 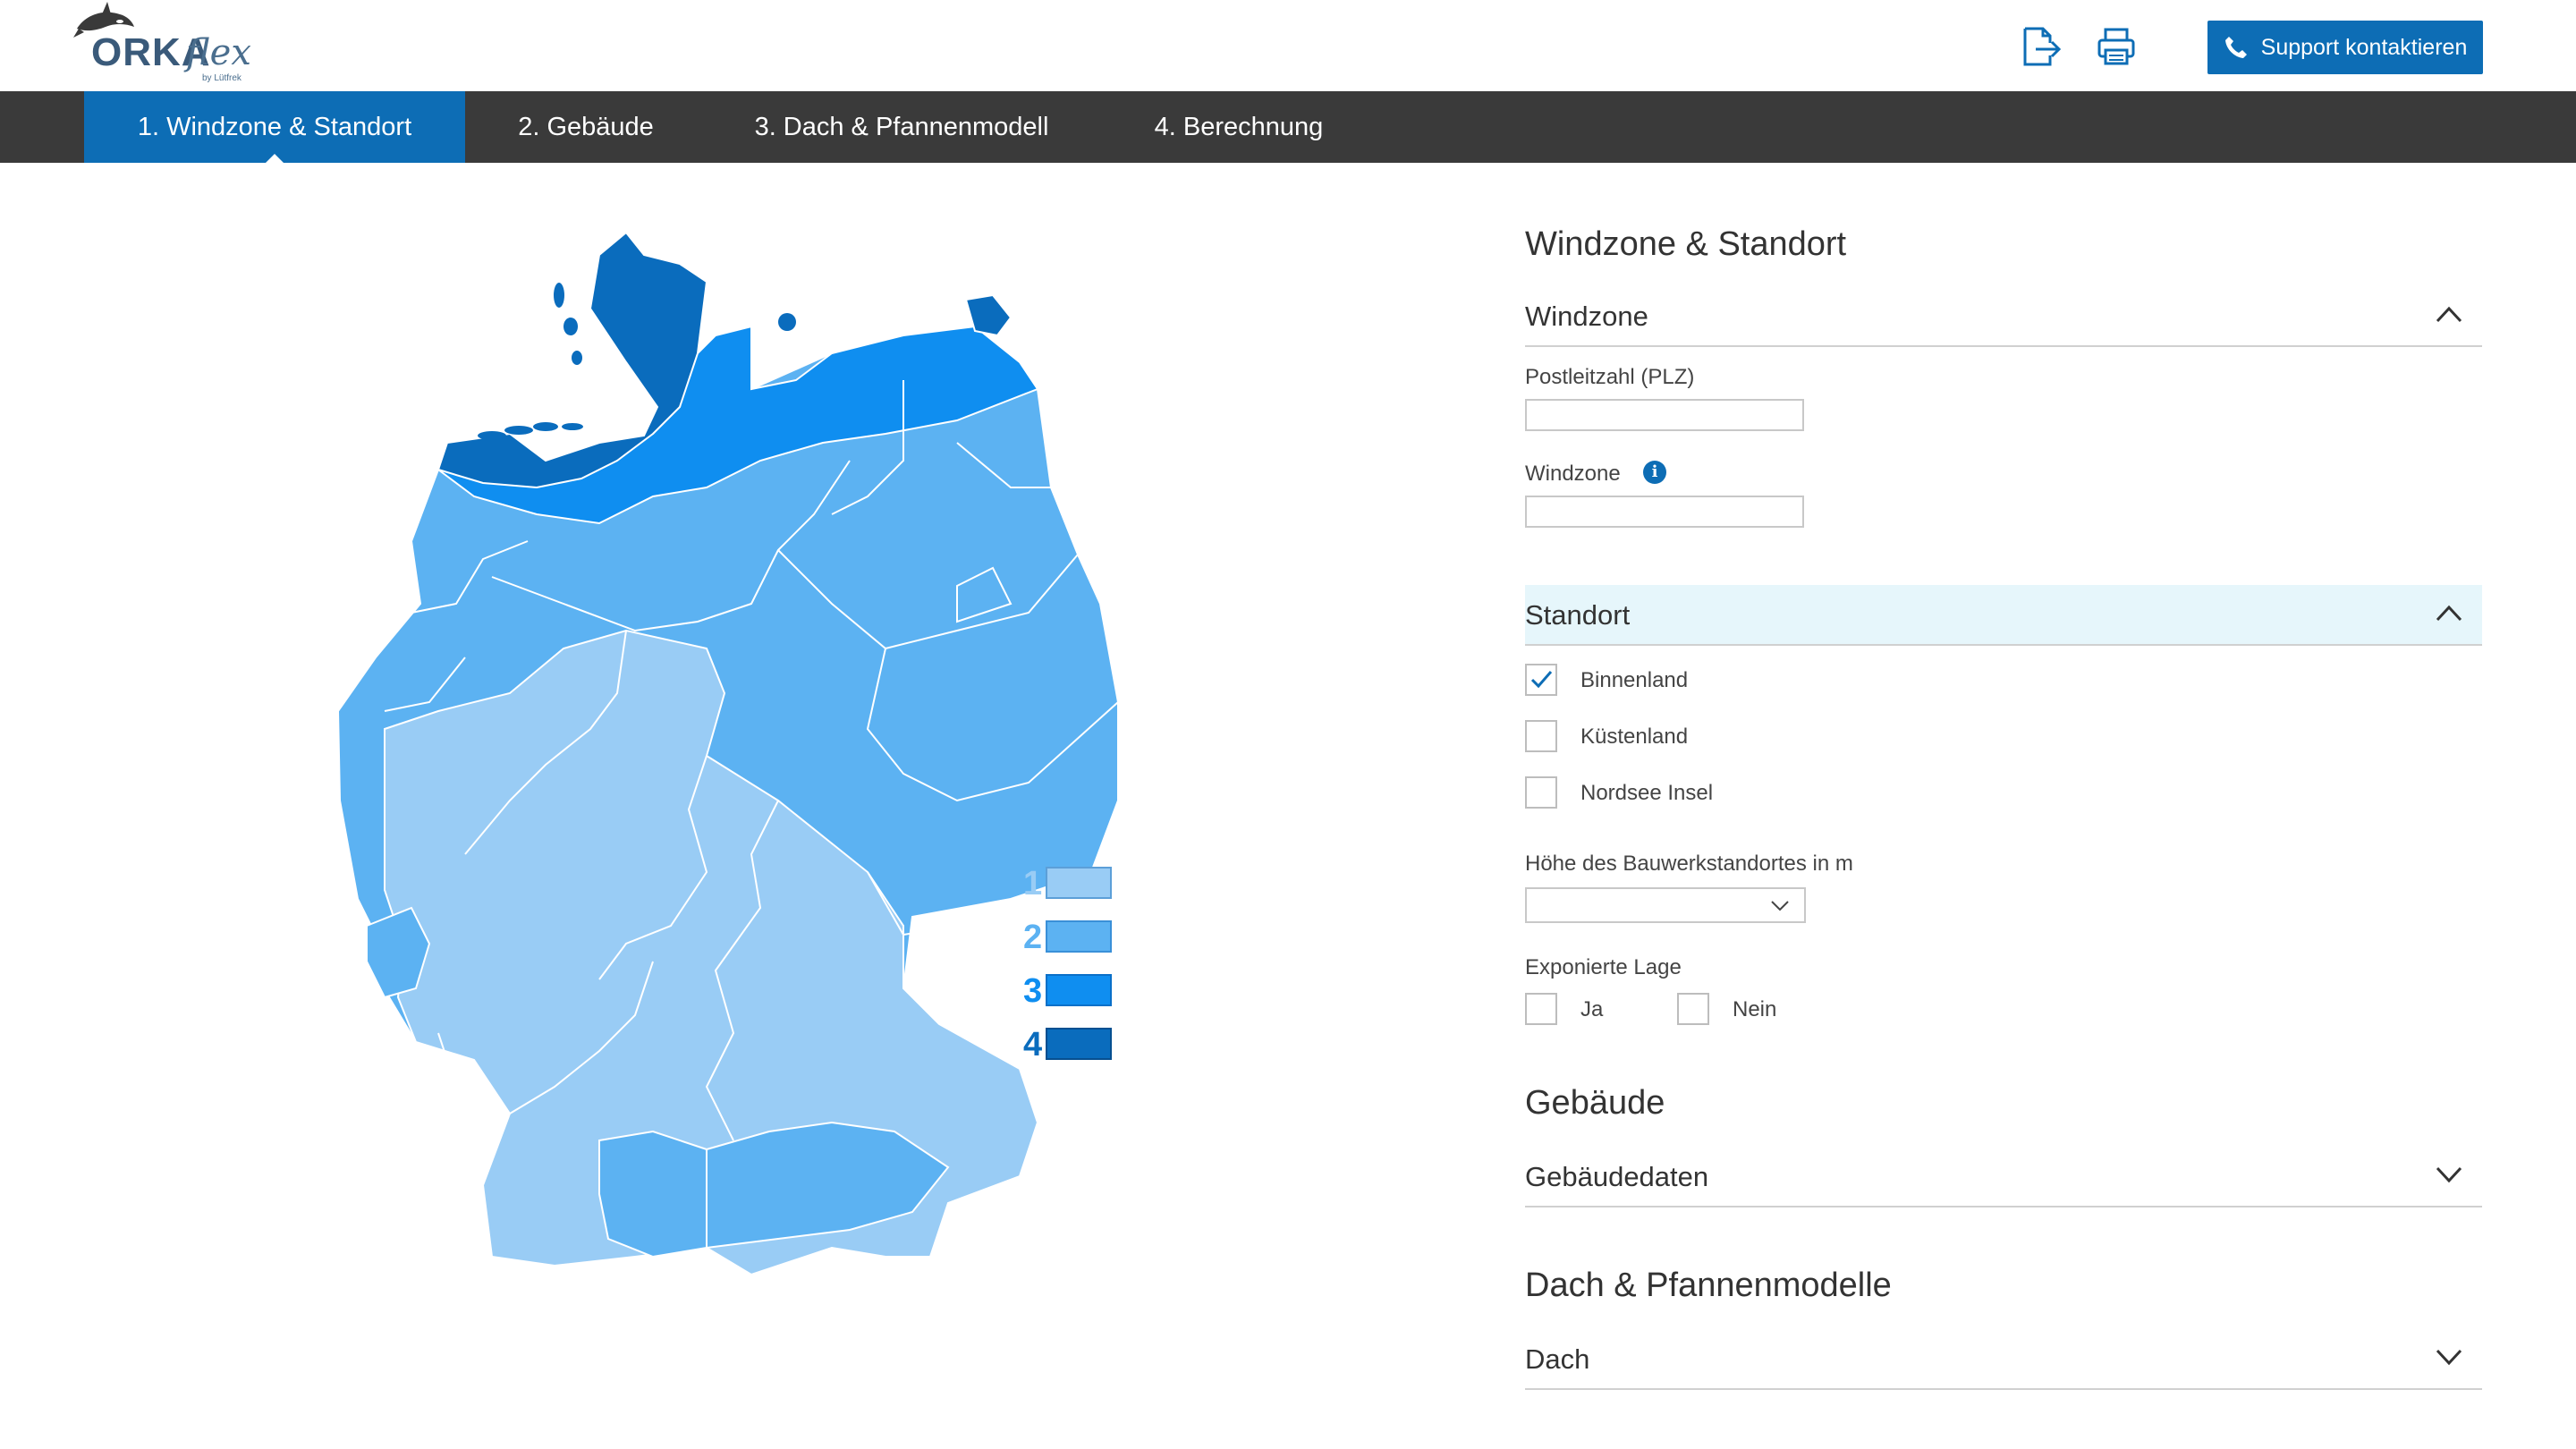 What do you see at coordinates (901, 127) in the screenshot?
I see `tab-dach-pfannenmodell: 3. Dach & Pfannenmodell` at bounding box center [901, 127].